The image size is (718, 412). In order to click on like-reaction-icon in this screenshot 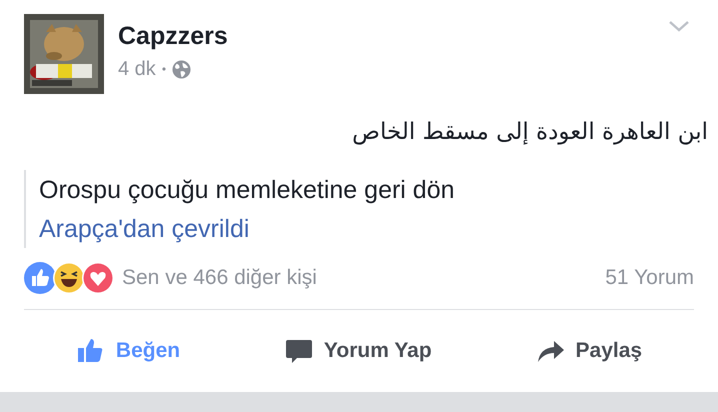, I will do `click(40, 278)`.